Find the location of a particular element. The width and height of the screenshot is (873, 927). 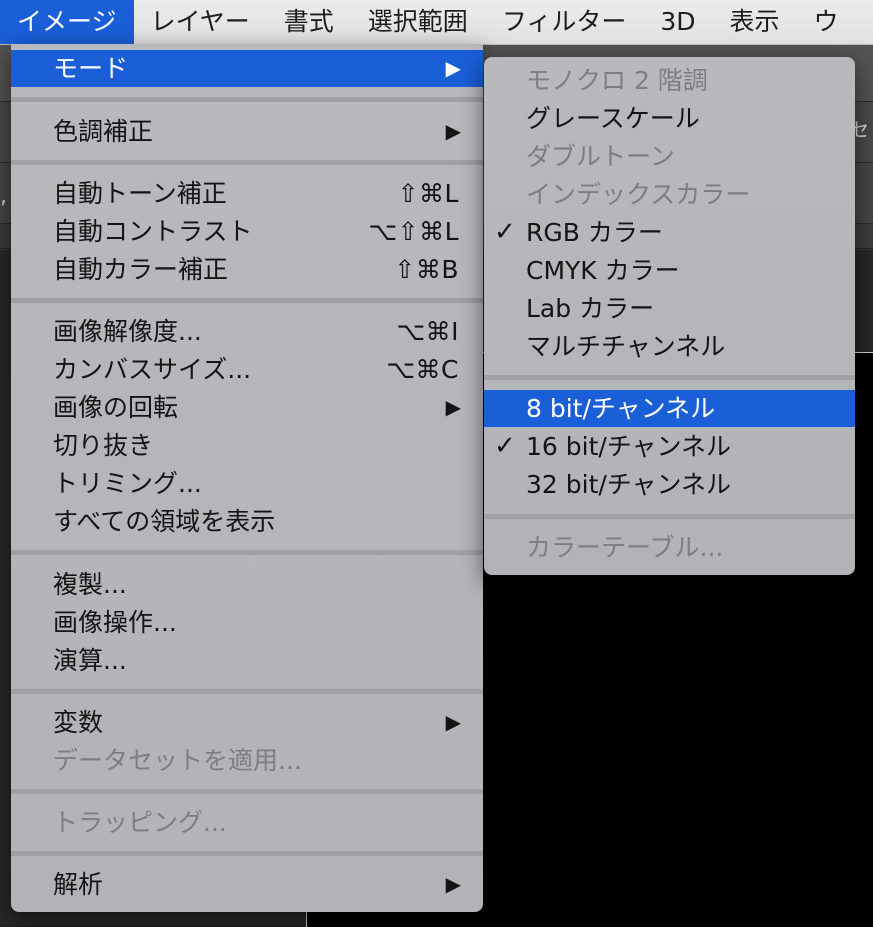

submenu-item-lab-color: Lab カラー is located at coordinates (669, 308).